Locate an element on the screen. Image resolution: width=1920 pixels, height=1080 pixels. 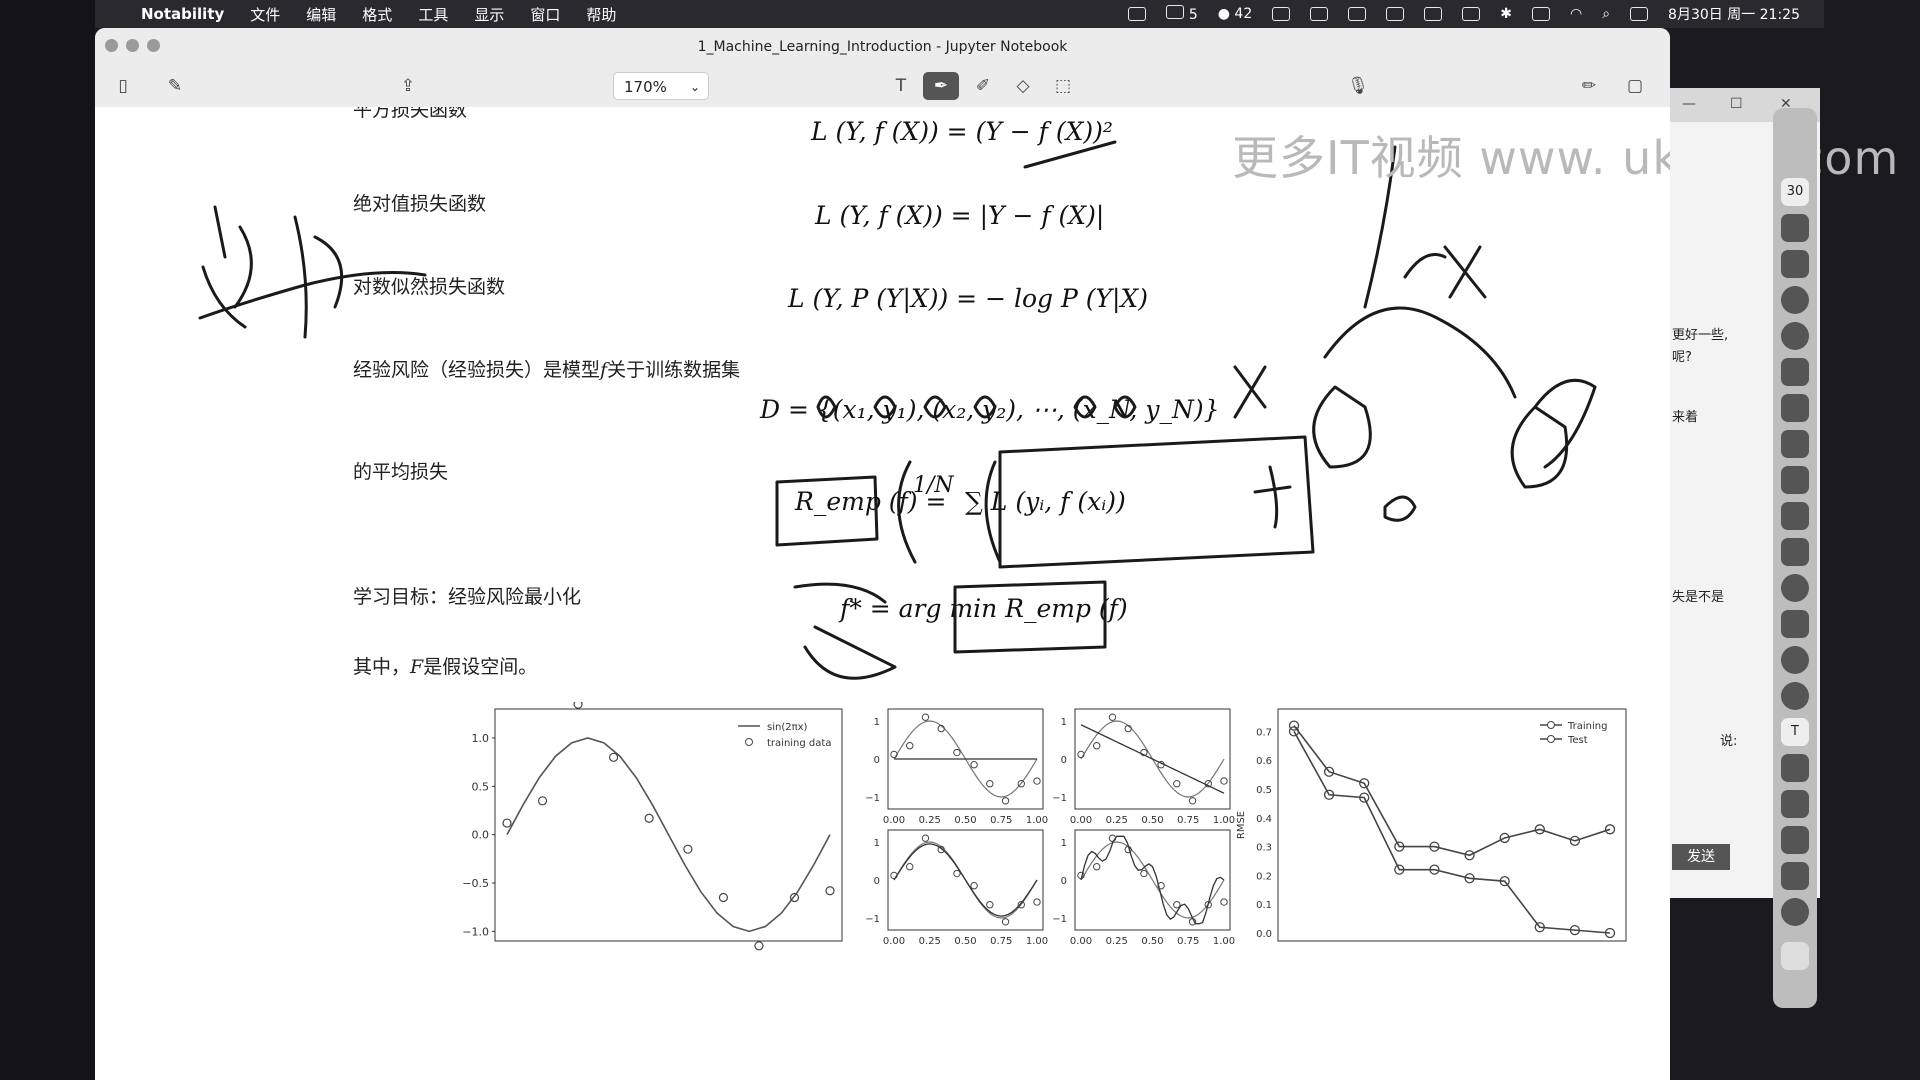
wechat-status: 5 is located at coordinates (1182, 14).